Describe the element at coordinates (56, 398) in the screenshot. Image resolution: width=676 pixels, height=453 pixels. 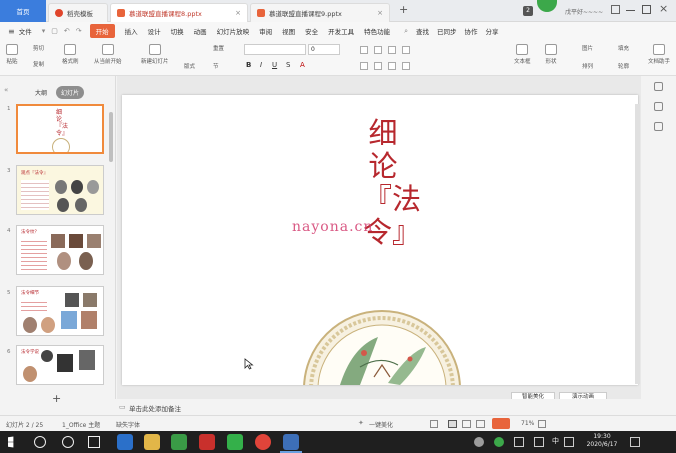
I see `add-slide-button: +` at that location.